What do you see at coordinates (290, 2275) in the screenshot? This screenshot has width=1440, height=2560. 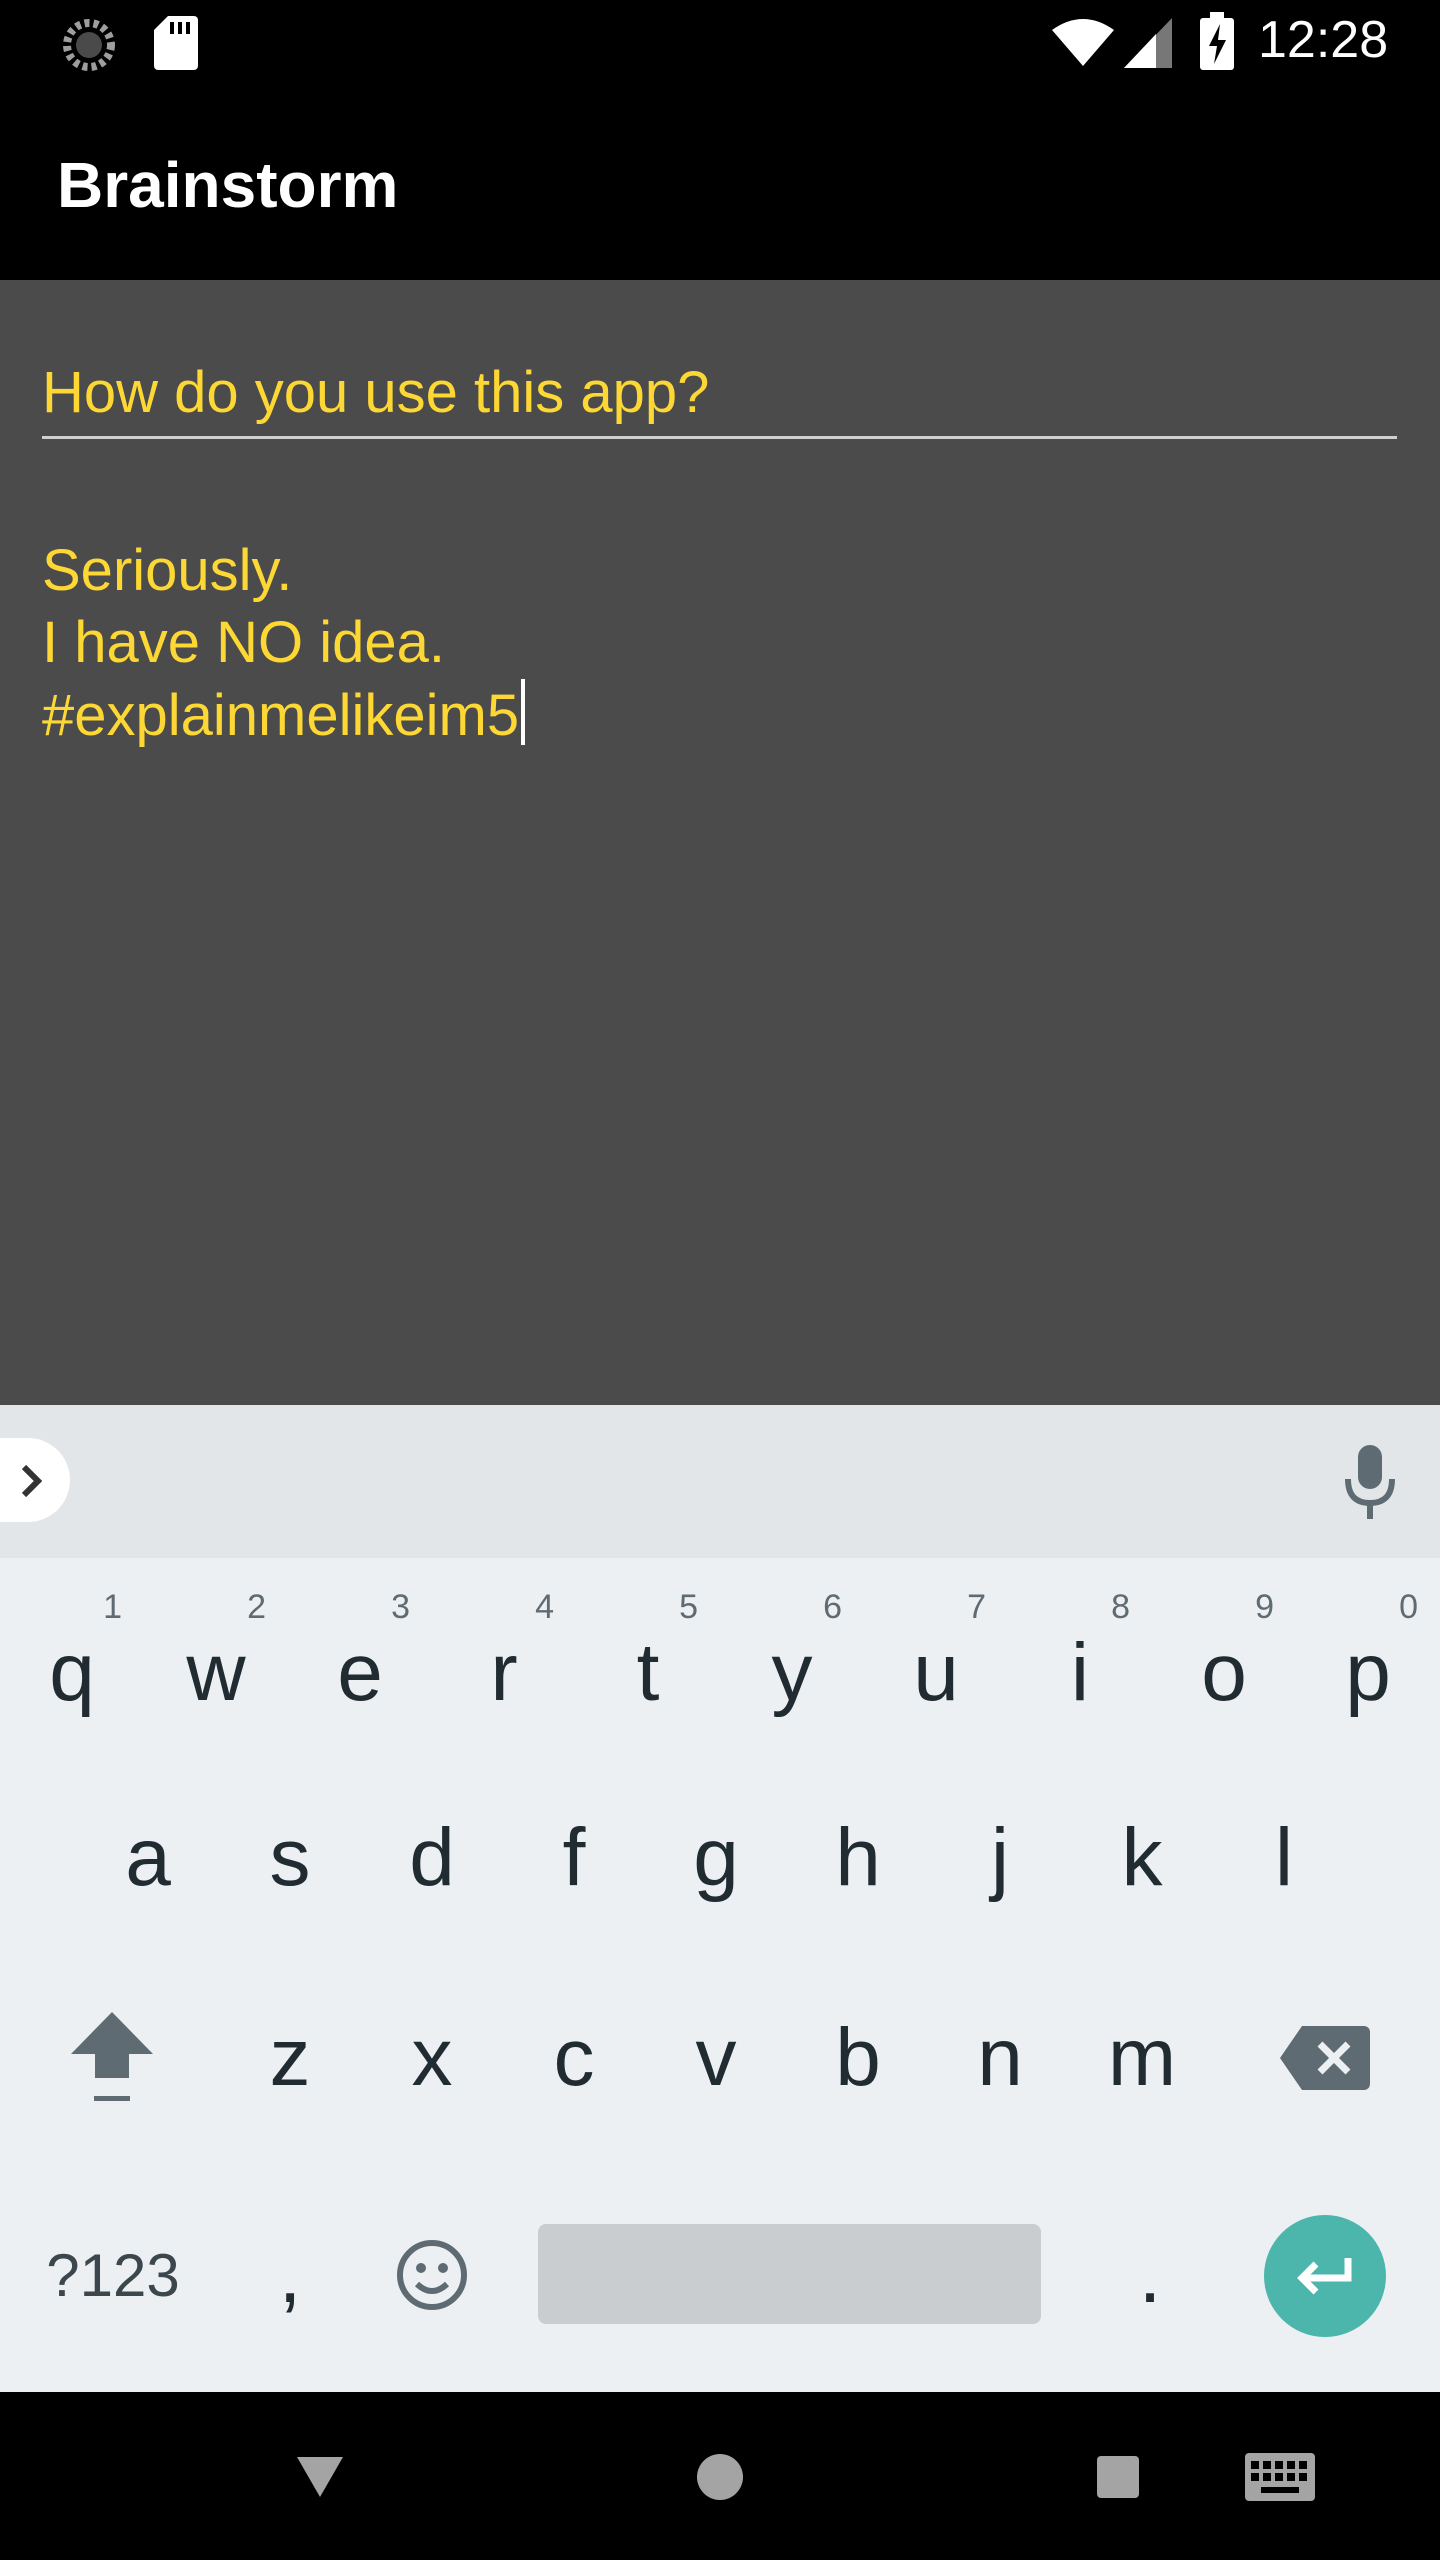 I see `comma-key: ,` at bounding box center [290, 2275].